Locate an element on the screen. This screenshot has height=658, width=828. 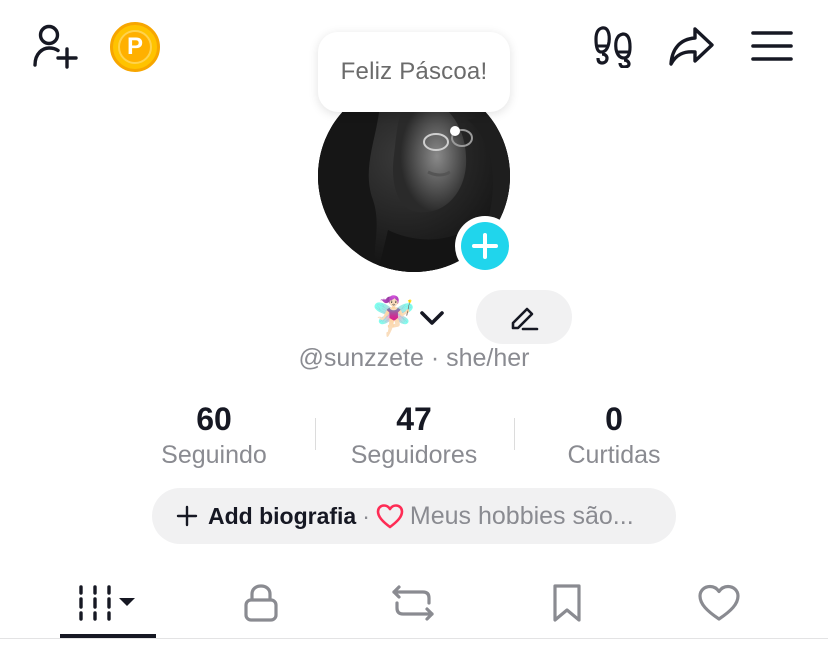
repost-icon is located at coordinates (413, 603).